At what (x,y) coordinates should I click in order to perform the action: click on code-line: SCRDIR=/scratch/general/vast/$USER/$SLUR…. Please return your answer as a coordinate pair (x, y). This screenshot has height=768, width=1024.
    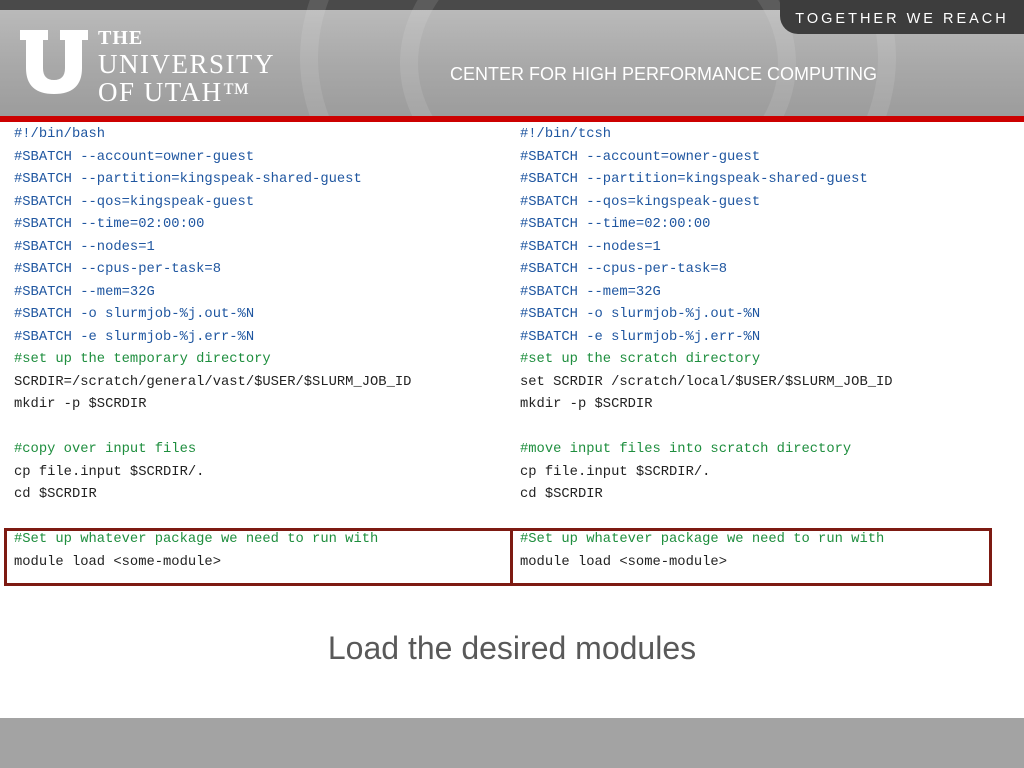
    Looking at the image, I should click on (213, 382).